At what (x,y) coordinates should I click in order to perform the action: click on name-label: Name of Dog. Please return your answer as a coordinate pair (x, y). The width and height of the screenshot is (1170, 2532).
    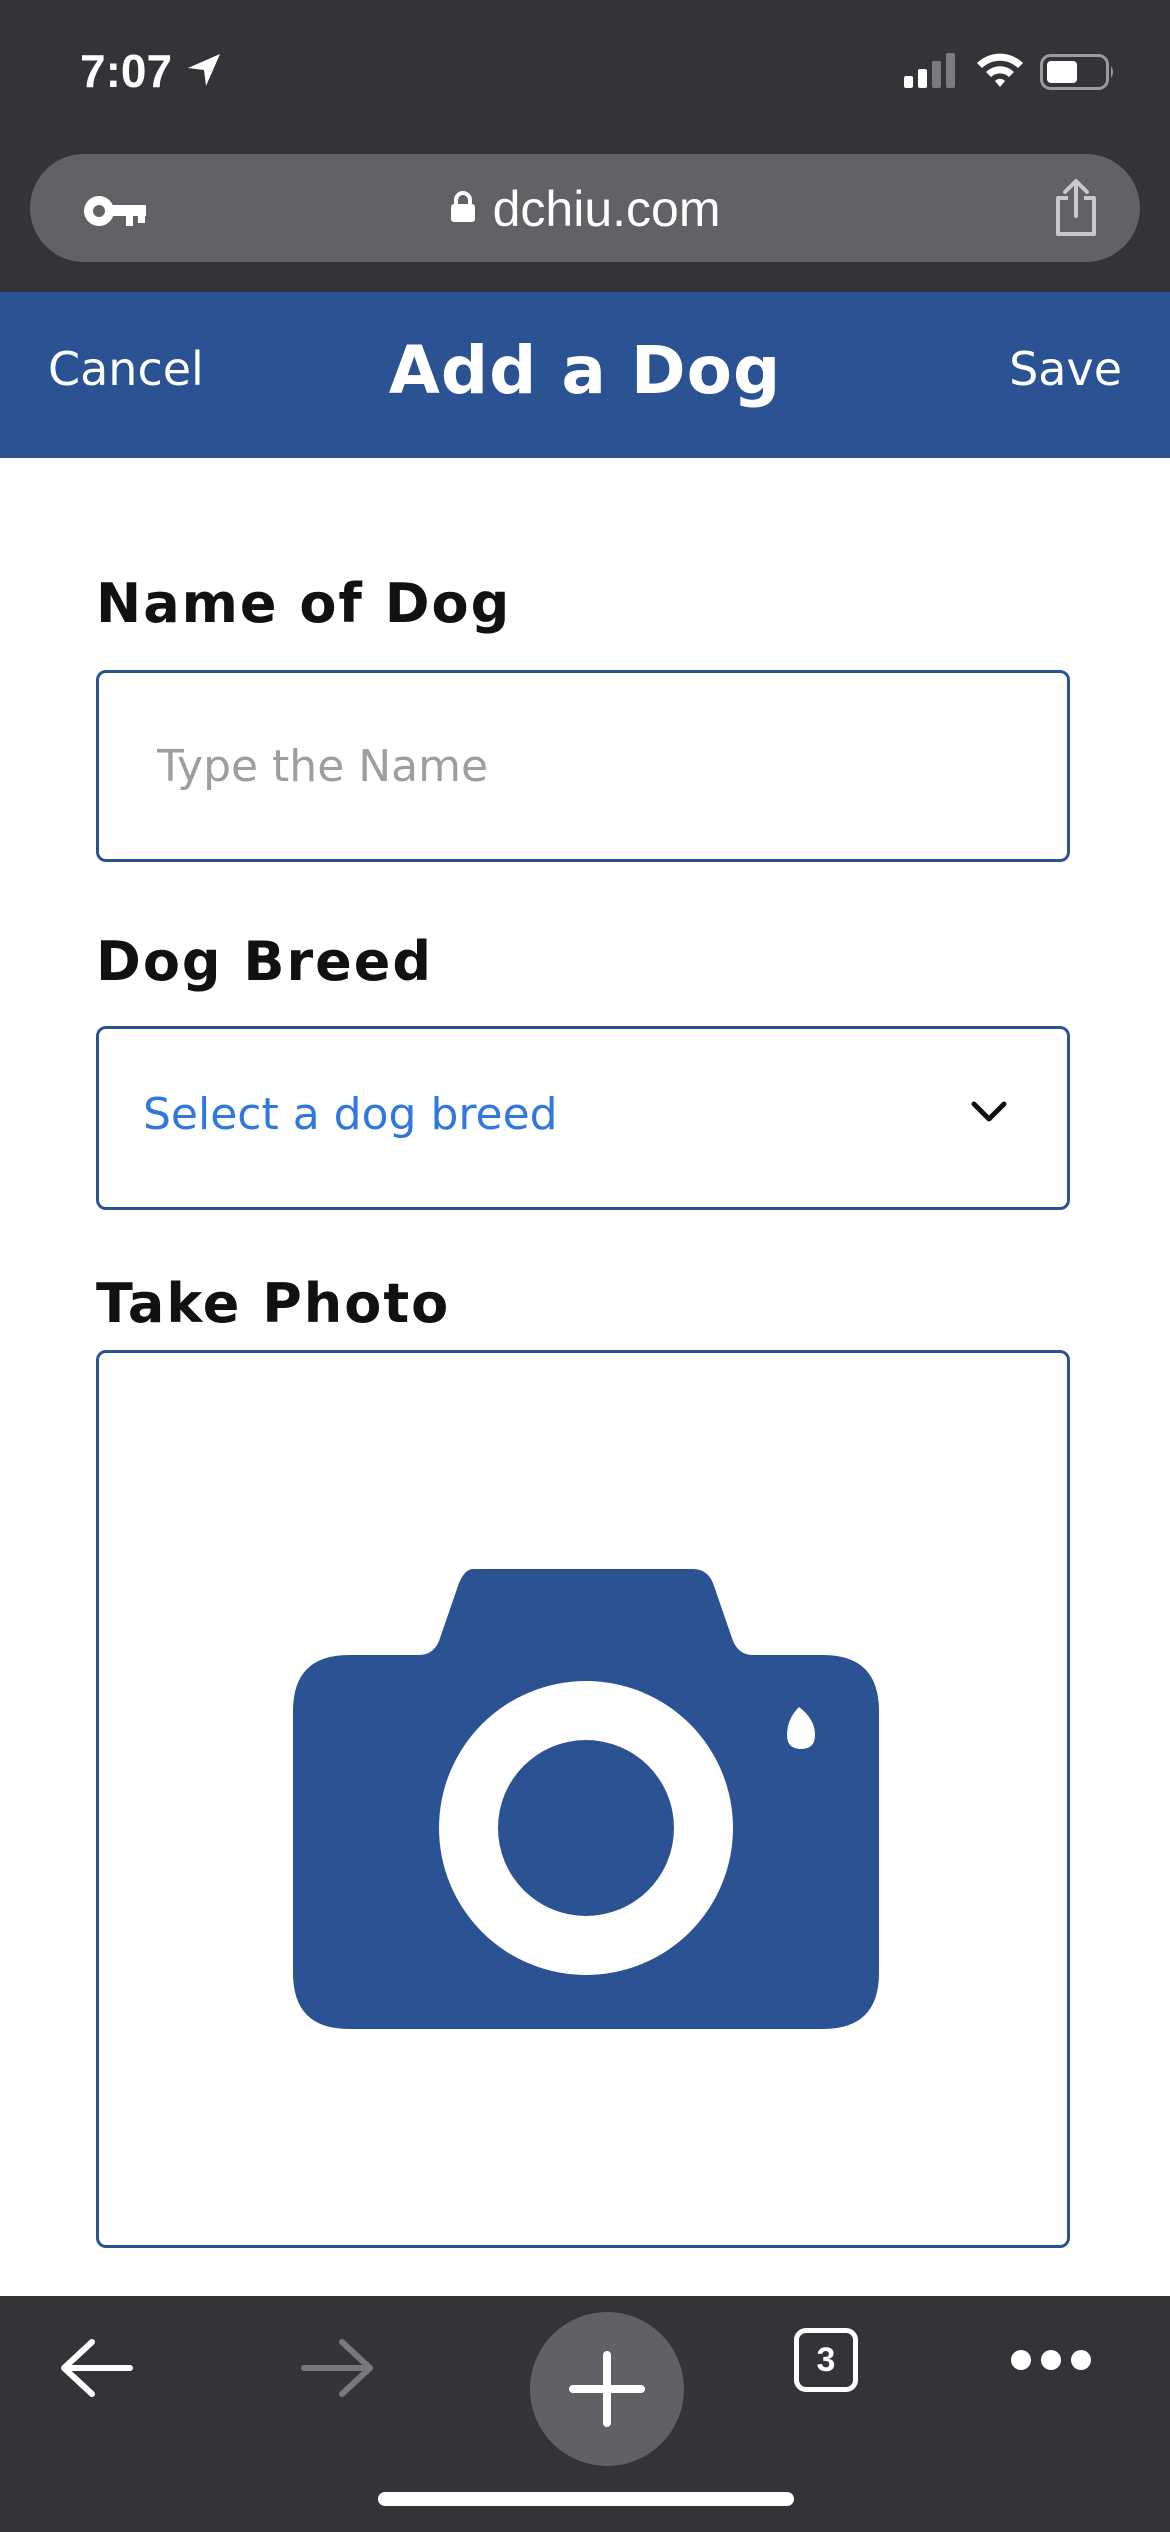
    Looking at the image, I should click on (304, 603).